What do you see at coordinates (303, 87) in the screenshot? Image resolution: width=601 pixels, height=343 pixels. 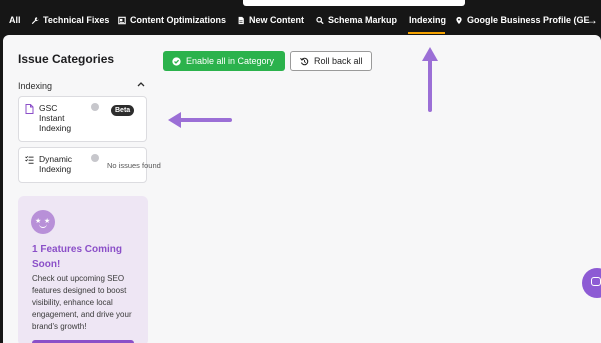 I see `annotation-arrows` at bounding box center [303, 87].